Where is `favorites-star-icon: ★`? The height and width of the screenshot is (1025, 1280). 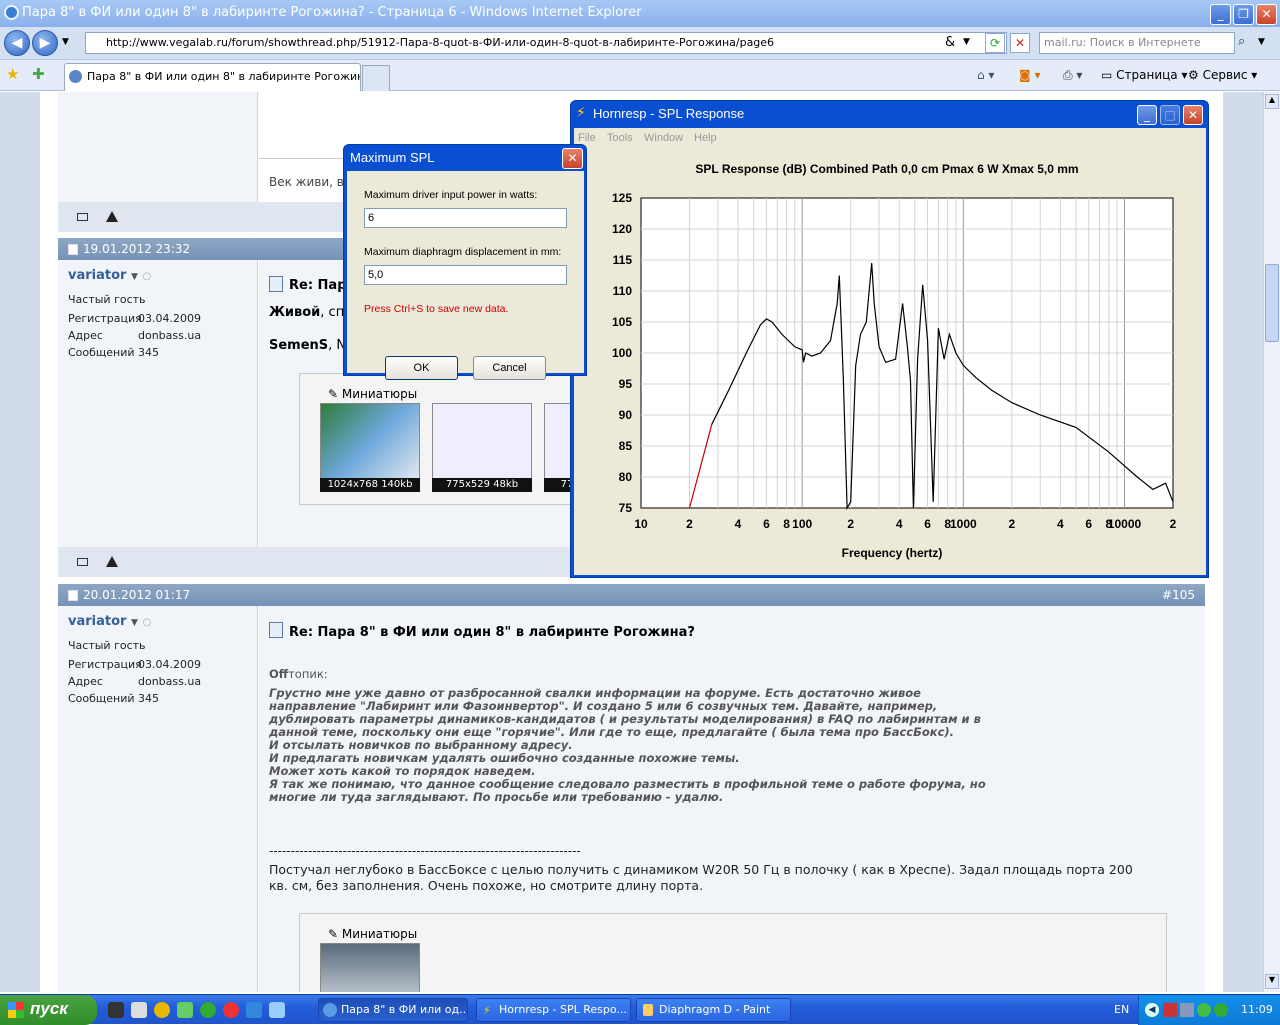 favorites-star-icon: ★ is located at coordinates (12, 74).